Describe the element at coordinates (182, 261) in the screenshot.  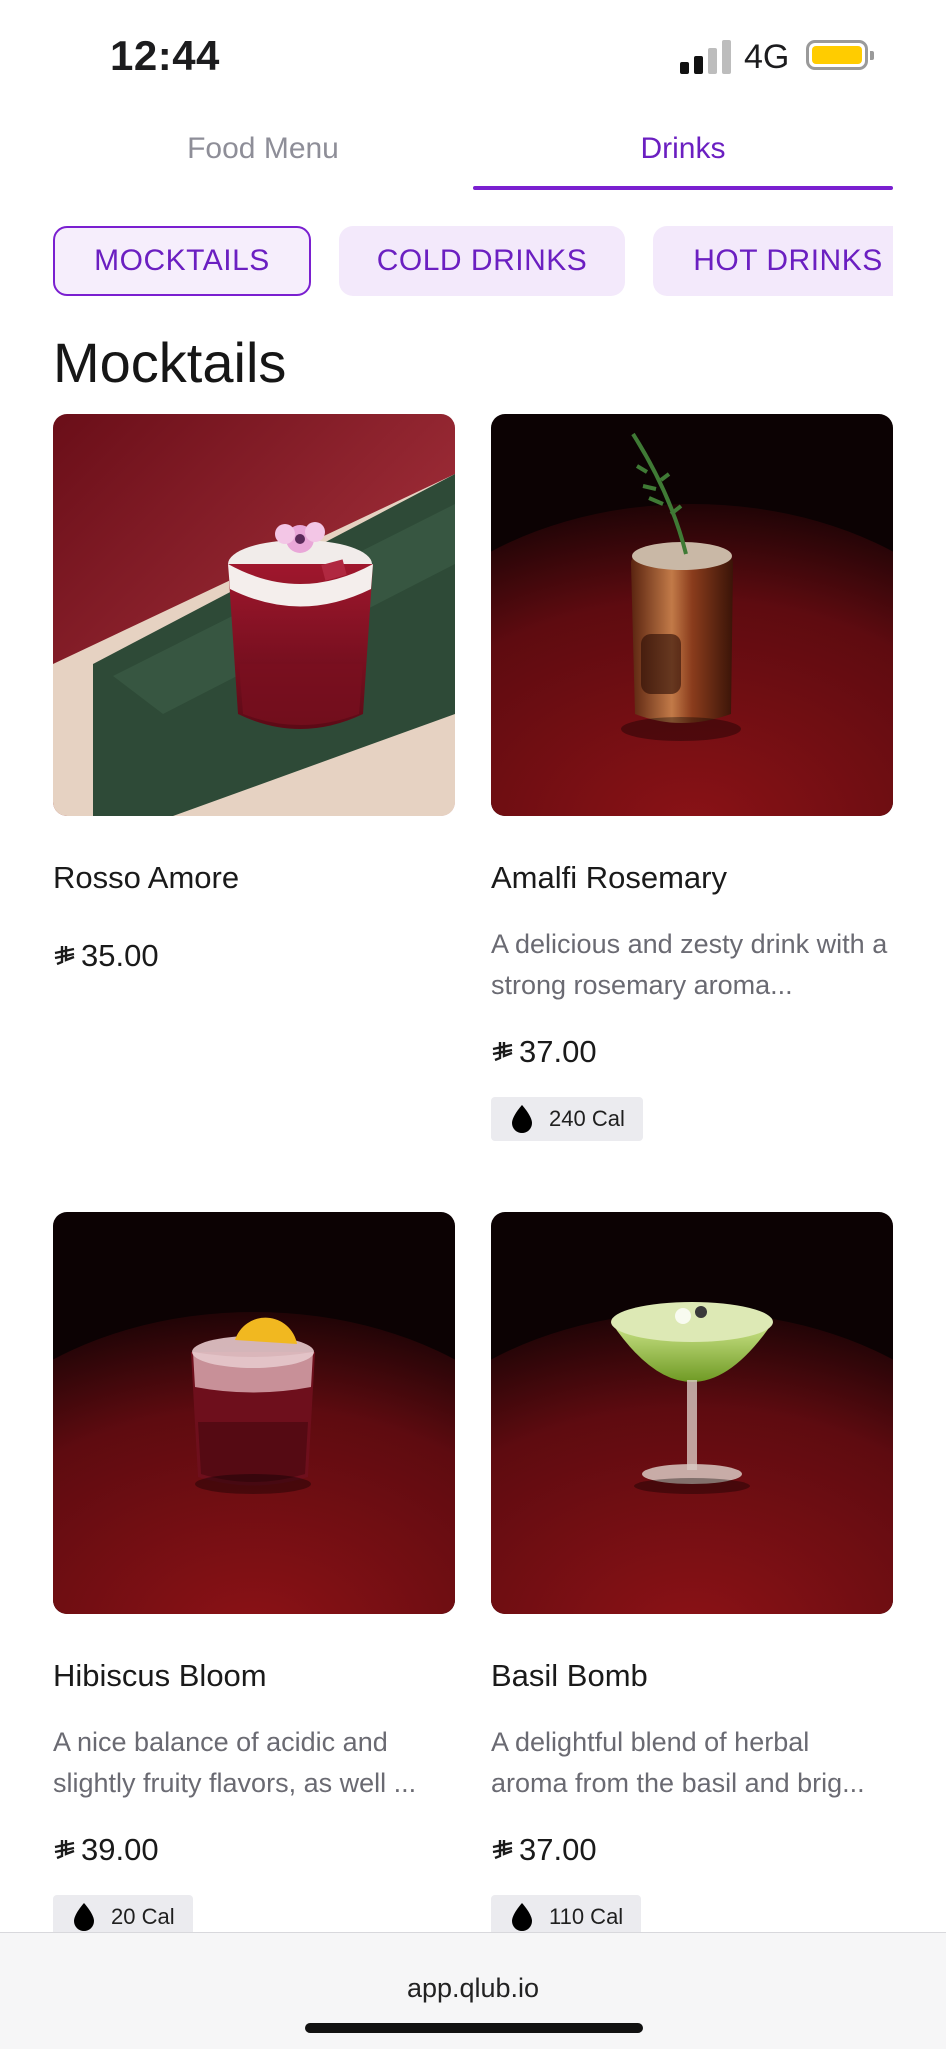
I see `chip-mocktails: MOCKTAILS` at that location.